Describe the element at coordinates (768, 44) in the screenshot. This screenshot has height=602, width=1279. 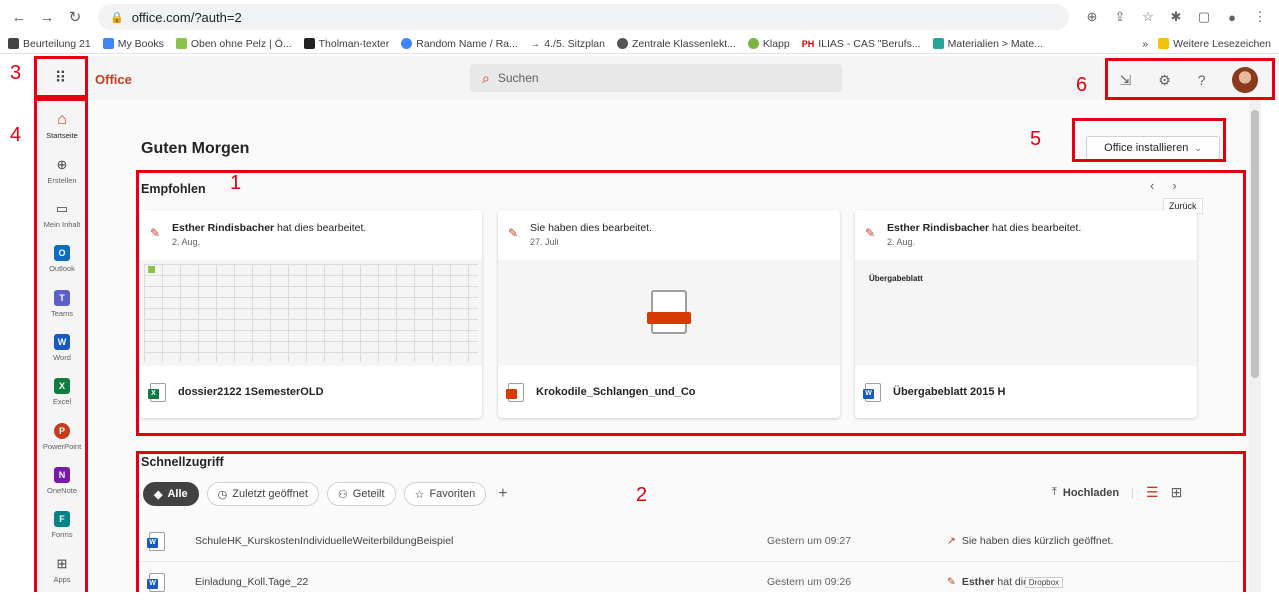
I see `bookmark: Klapp` at that location.